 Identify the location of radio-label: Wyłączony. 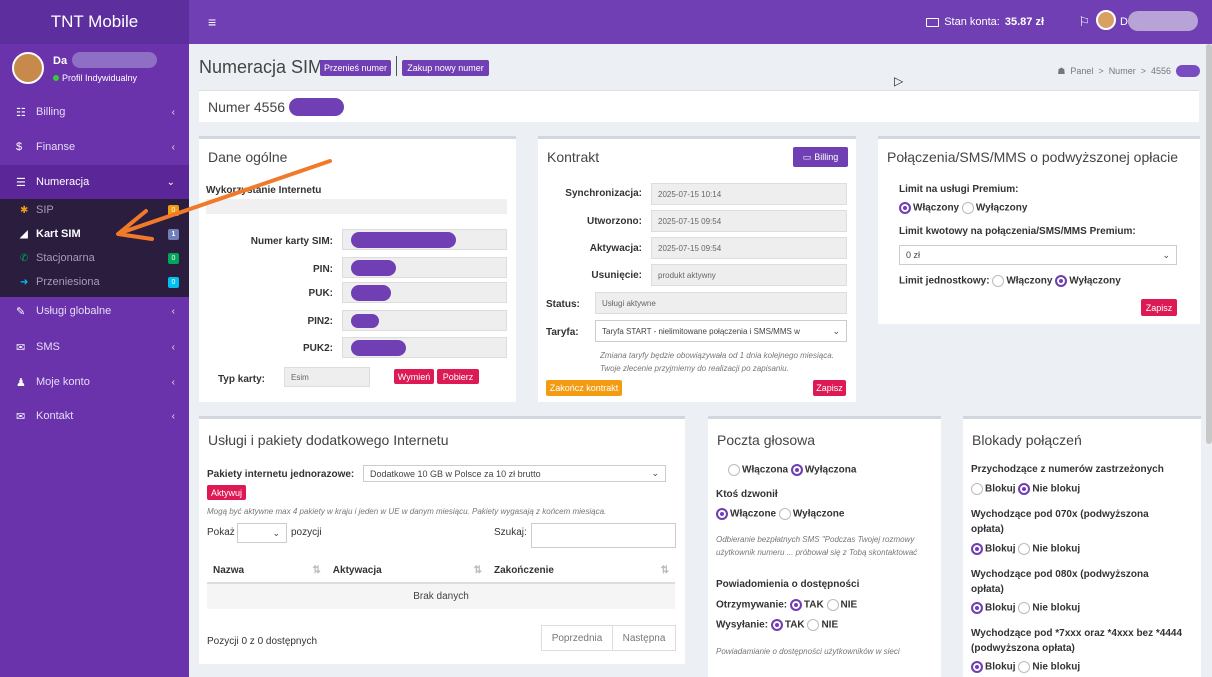
(1001, 208).